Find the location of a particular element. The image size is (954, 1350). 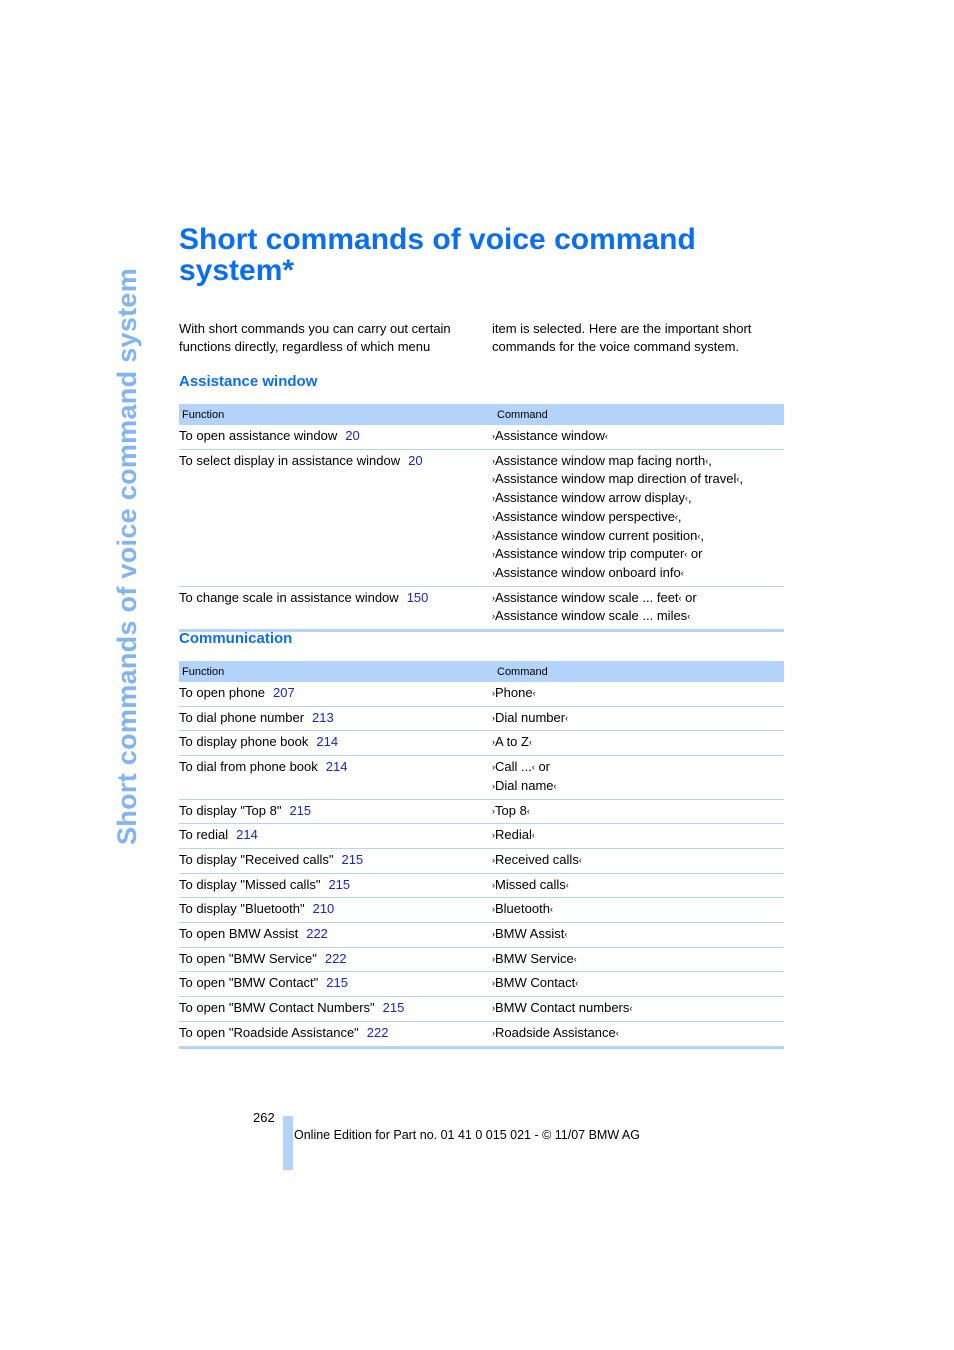

function-text: To display "Top 8" is located at coordinates (230, 810).